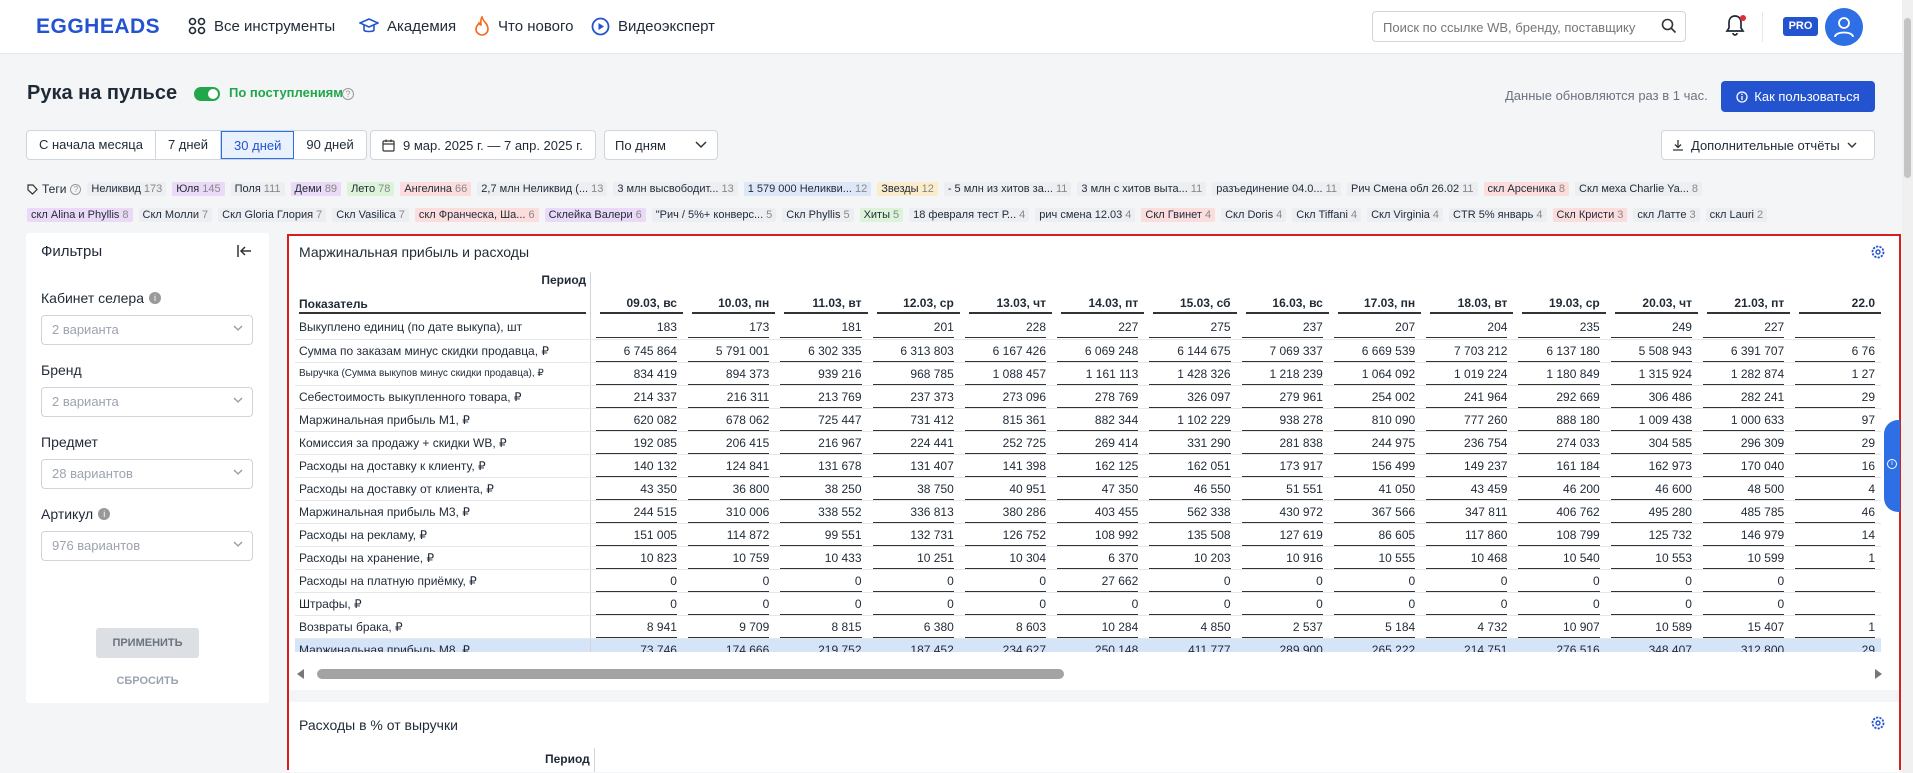  I want to click on date-column-header: 17.03, пн, so click(1375, 294).